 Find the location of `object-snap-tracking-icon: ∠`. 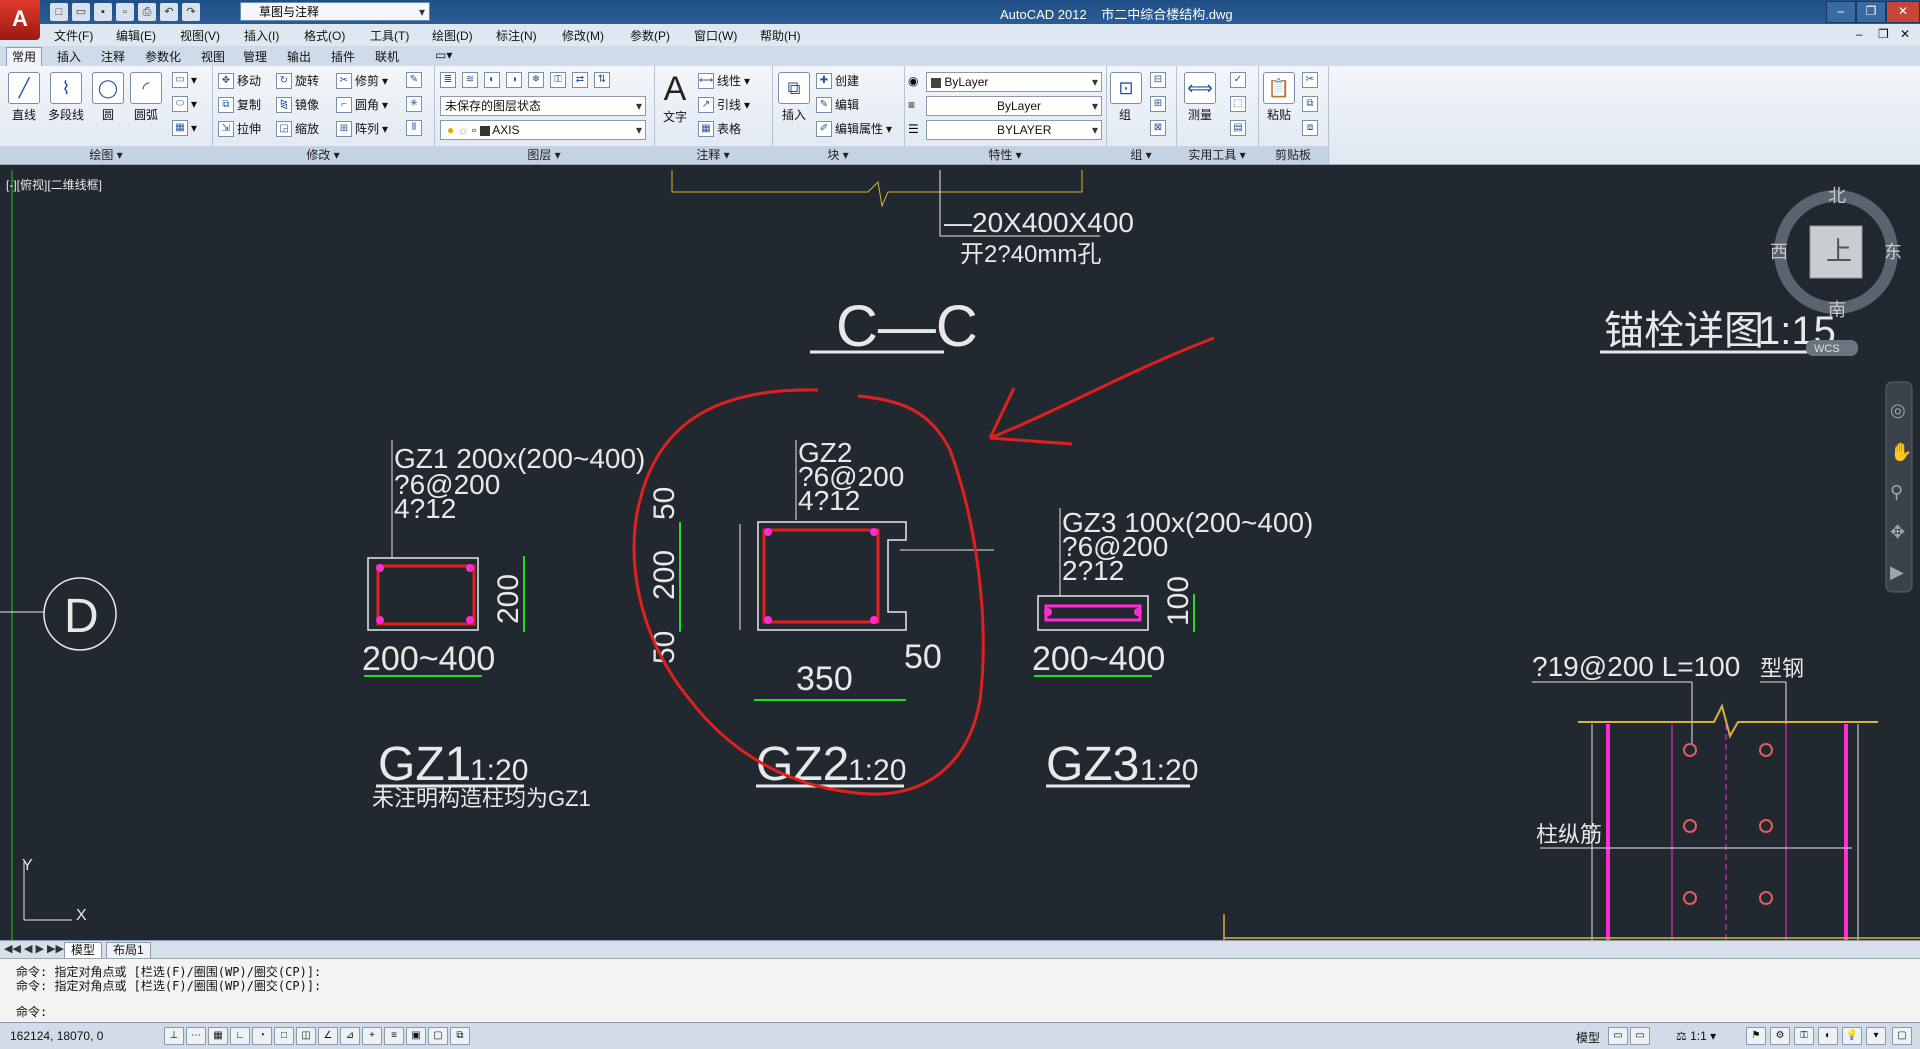

object-snap-tracking-icon: ∠ is located at coordinates (328, 1036).